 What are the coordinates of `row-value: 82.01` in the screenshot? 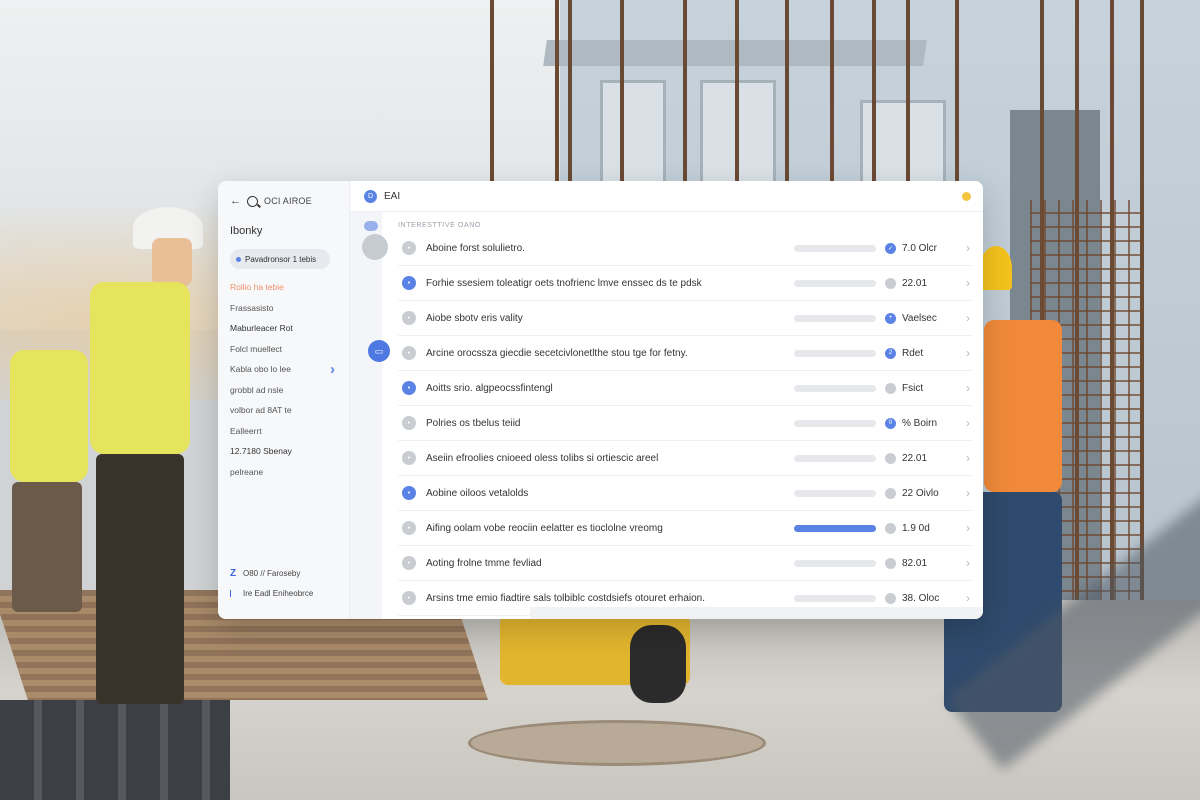 It's located at (915, 563).